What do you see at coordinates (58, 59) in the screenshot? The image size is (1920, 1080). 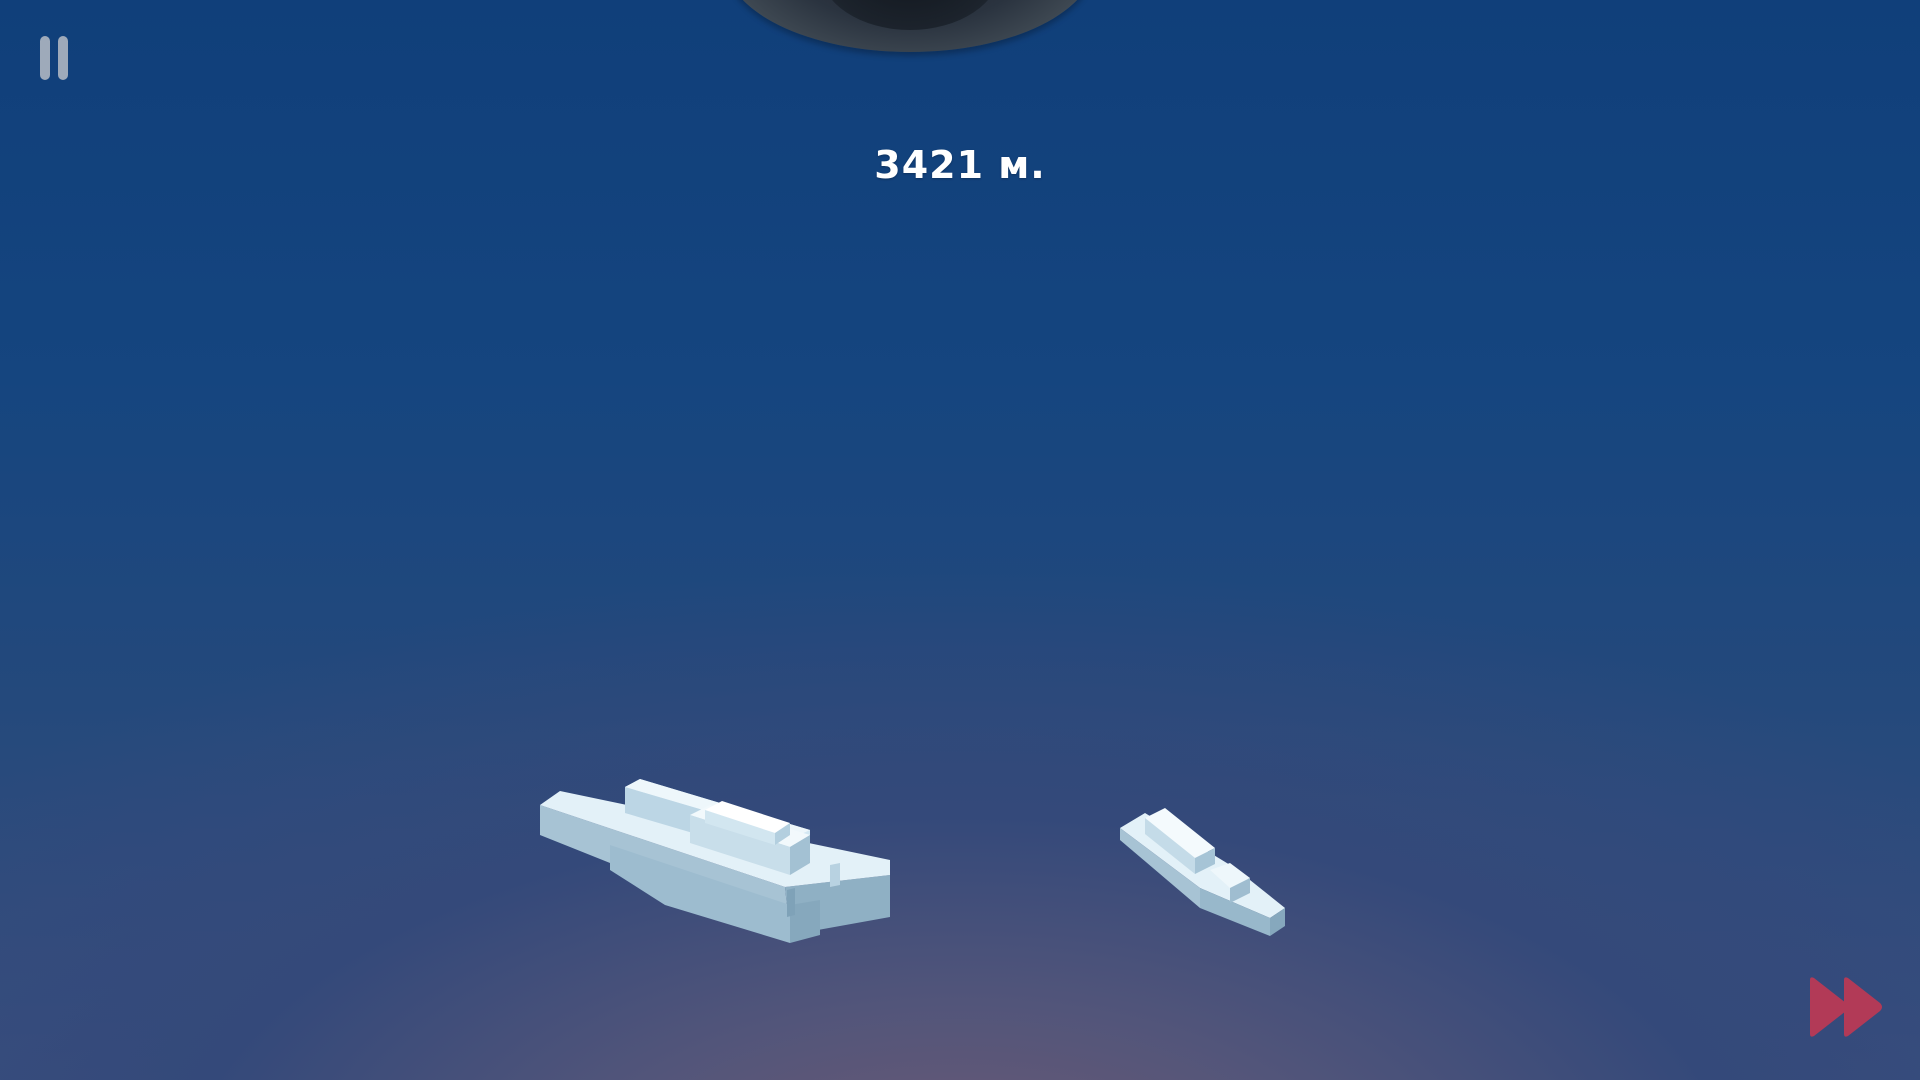 I see `pause-button` at bounding box center [58, 59].